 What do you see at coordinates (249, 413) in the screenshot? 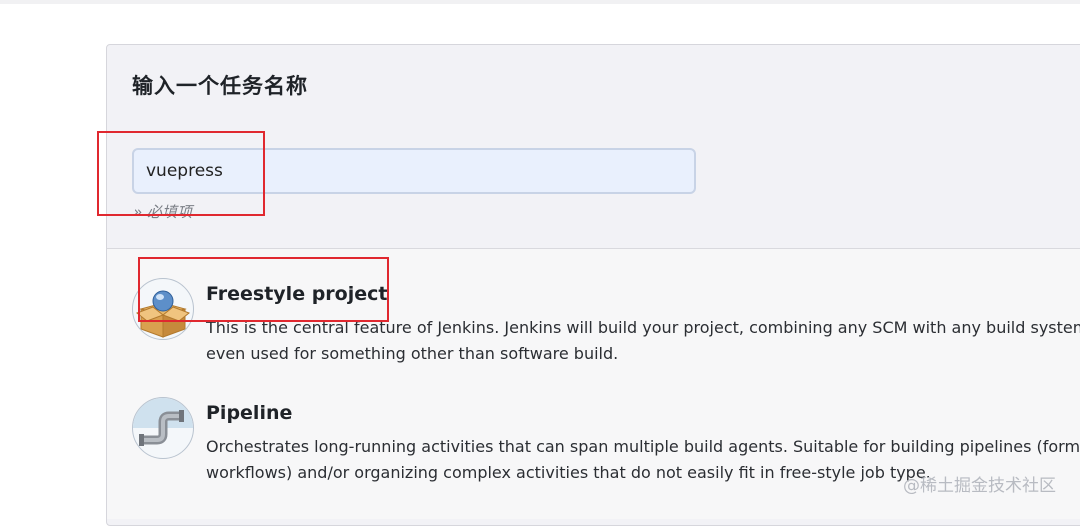
I see `job-type-title: Pipeline` at bounding box center [249, 413].